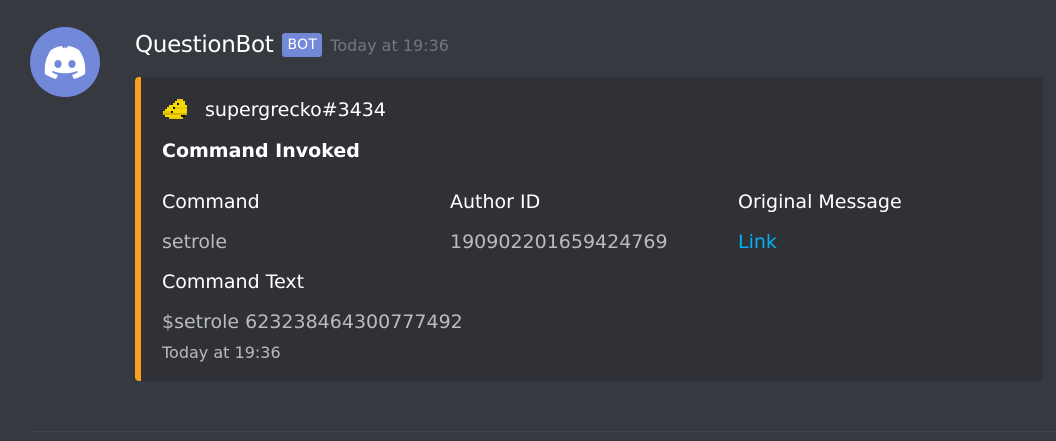  I want to click on discord-logo-icon, so click(65, 62).